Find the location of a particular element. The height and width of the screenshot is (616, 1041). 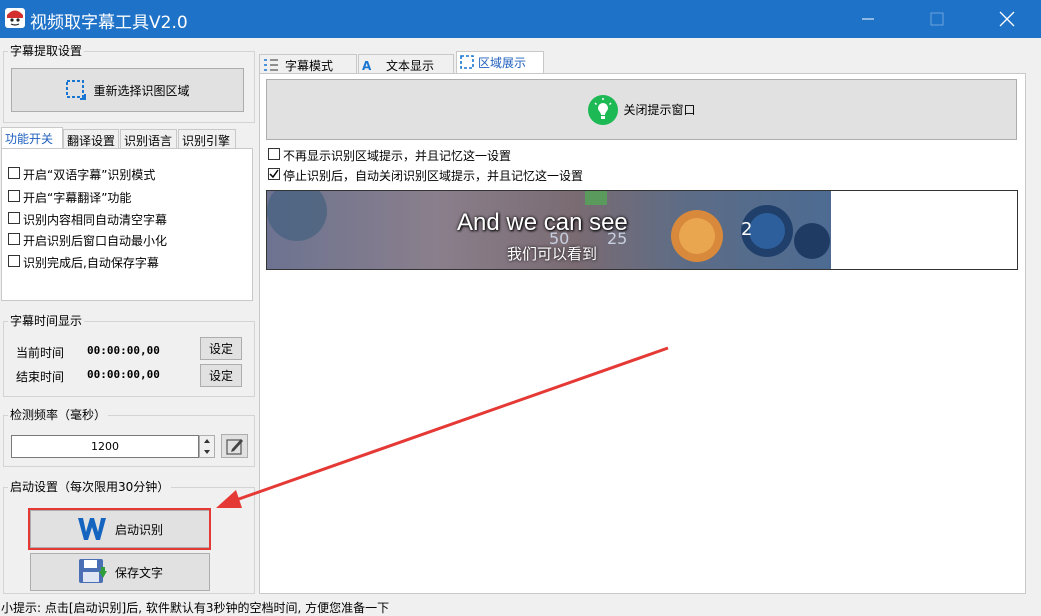

window-title: 视频取字幕工具V2.0 is located at coordinates (109, 23).